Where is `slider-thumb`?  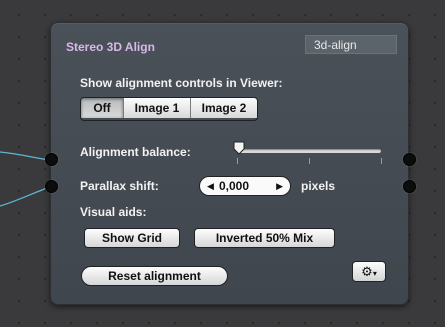 slider-thumb is located at coordinates (239, 148).